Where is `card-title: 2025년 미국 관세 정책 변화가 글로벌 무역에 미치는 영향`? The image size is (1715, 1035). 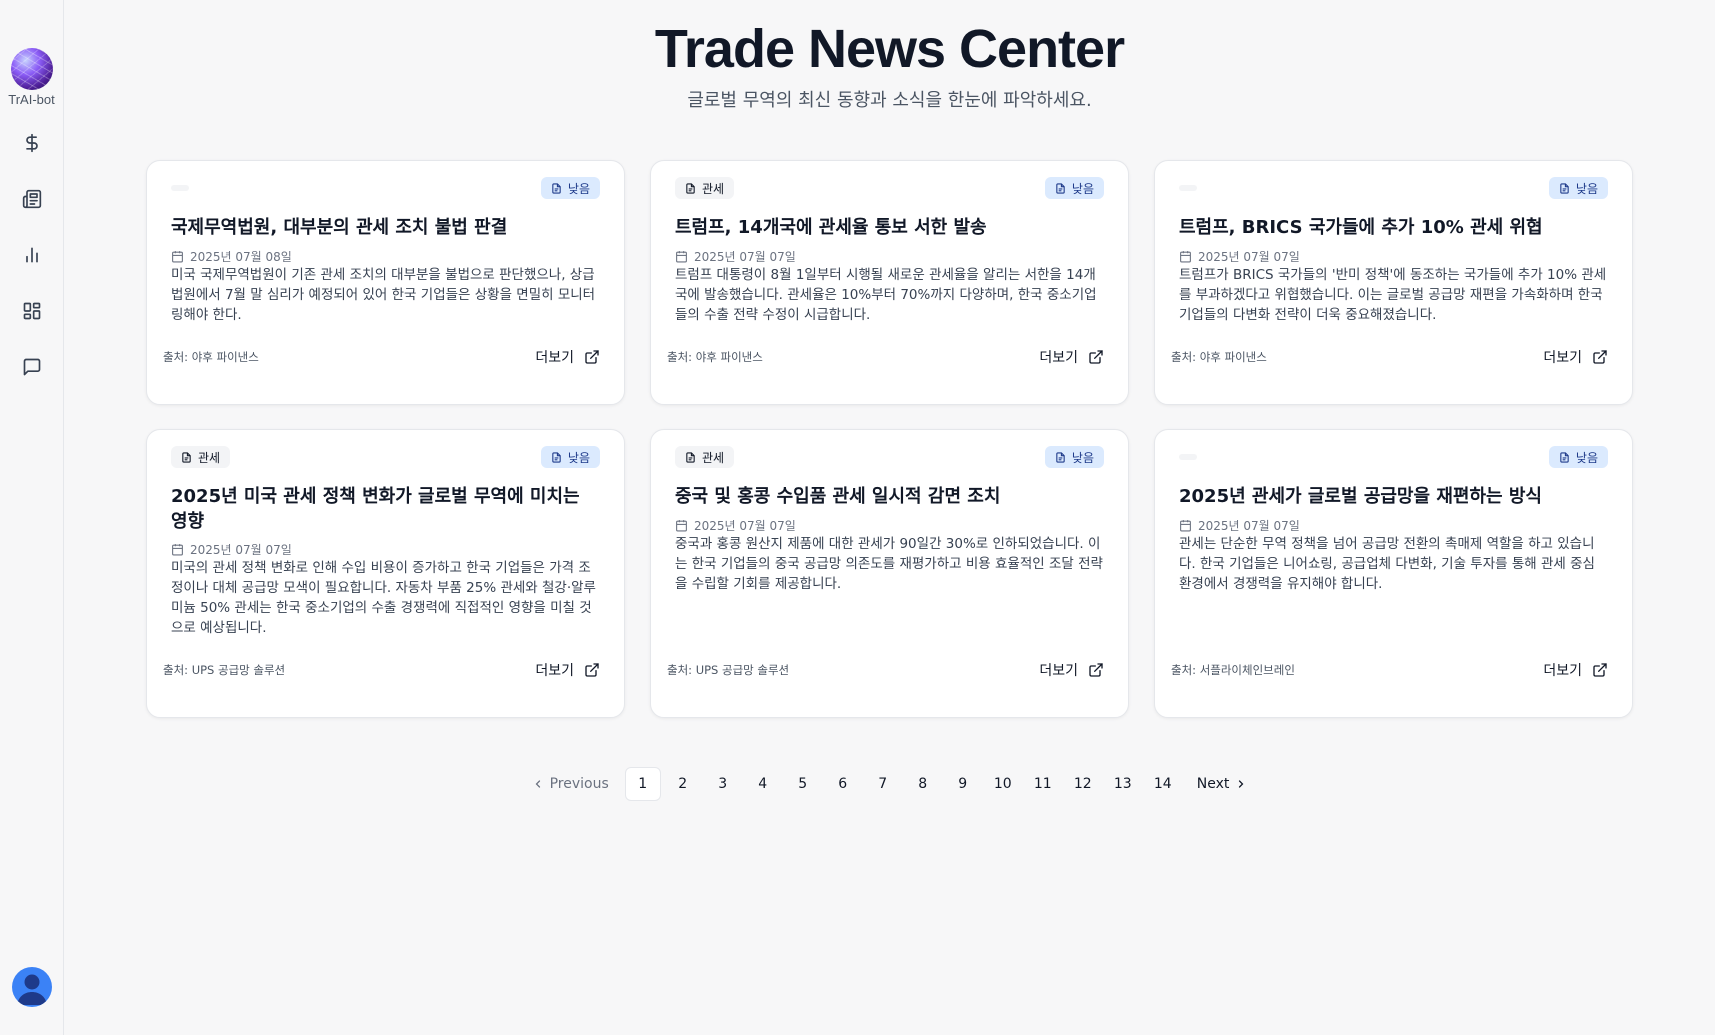
card-title: 2025년 미국 관세 정책 변화가 글로벌 무역에 미치는 영향 is located at coordinates (375, 509).